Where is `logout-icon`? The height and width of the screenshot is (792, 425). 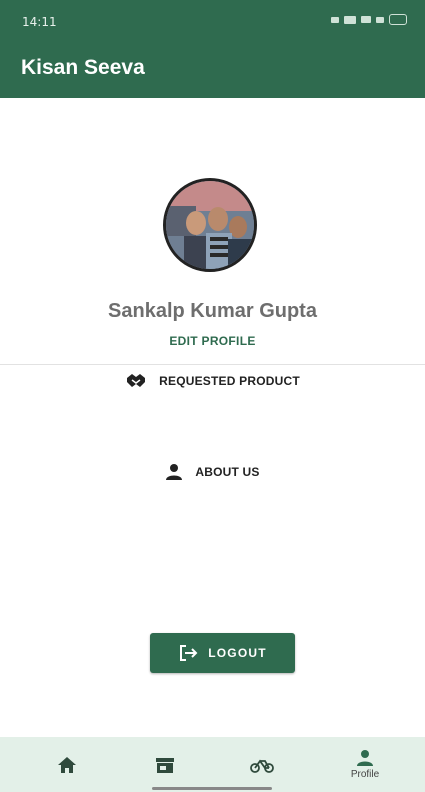
logout-icon is located at coordinates (189, 653).